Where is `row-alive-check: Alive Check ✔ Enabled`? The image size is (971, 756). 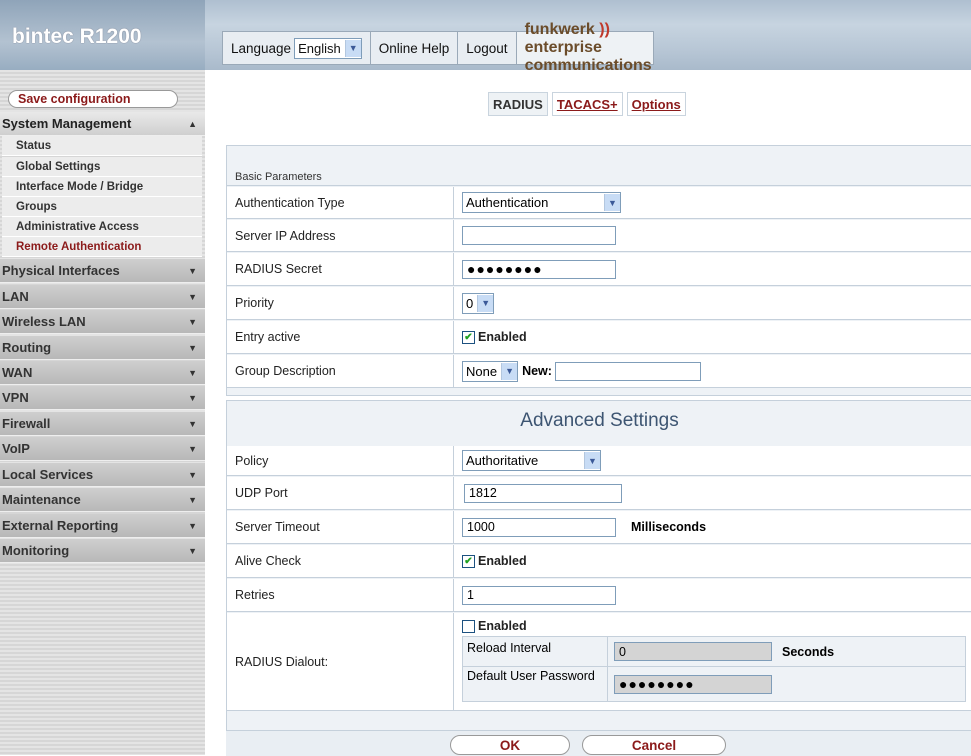 row-alive-check: Alive Check ✔ Enabled is located at coordinates (599, 561).